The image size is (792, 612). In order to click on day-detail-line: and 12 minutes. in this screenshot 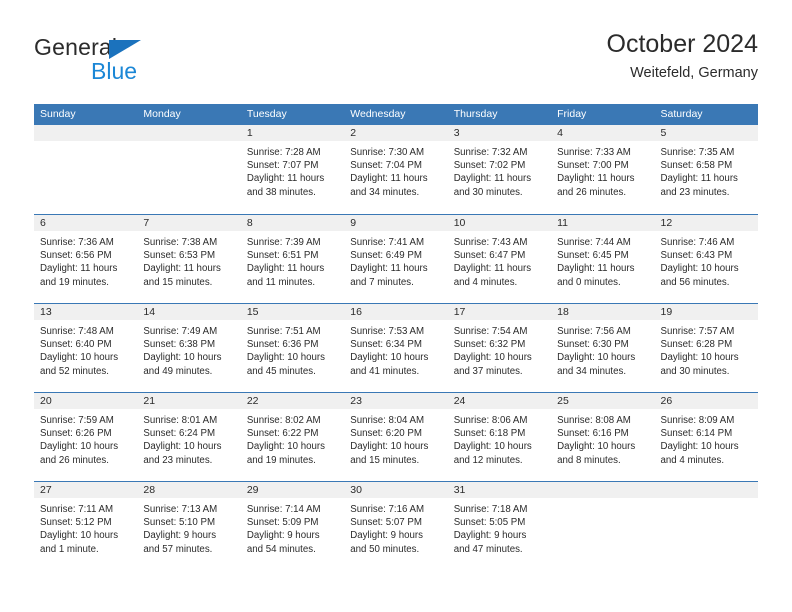, I will do `click(488, 460)`.